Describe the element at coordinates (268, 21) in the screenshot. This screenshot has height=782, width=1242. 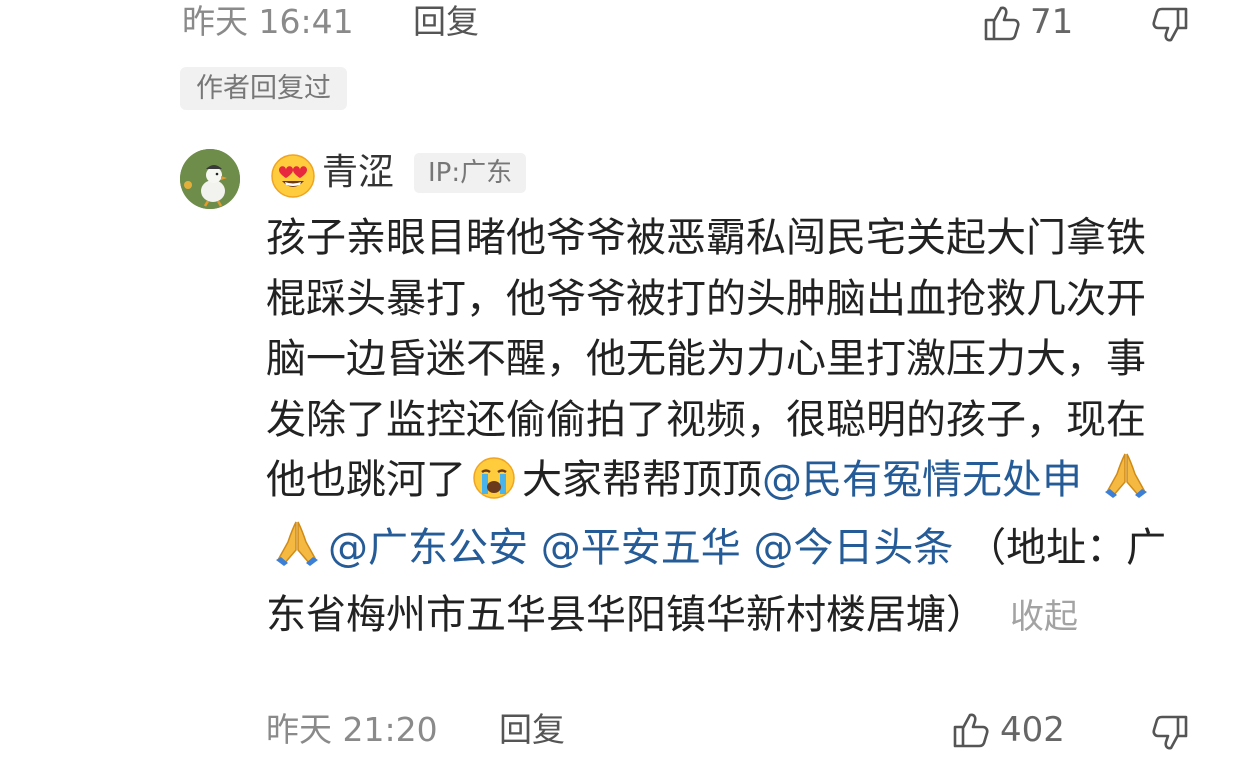
I see `prev-comment-time: 昨天 16:41` at that location.